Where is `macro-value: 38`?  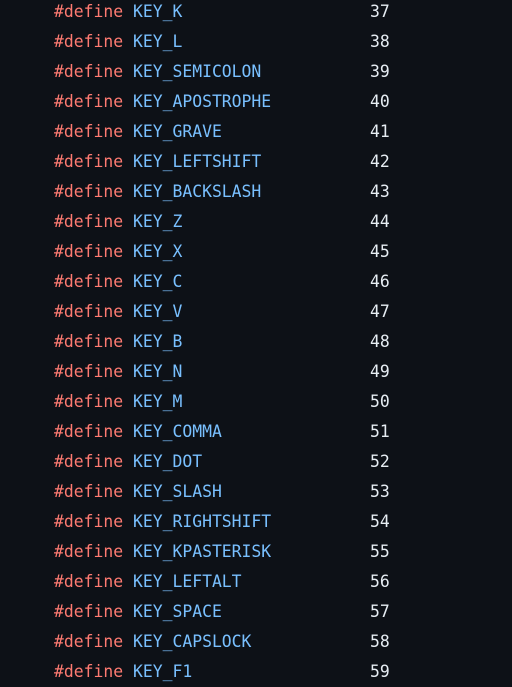 macro-value: 38 is located at coordinates (380, 41).